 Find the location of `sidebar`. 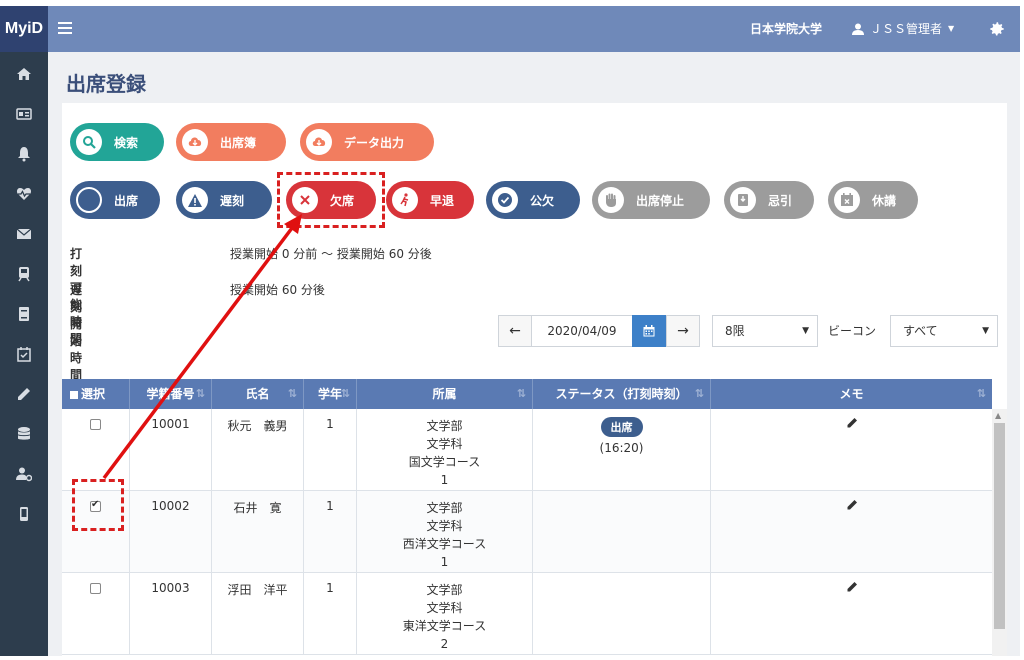

sidebar is located at coordinates (24, 354).